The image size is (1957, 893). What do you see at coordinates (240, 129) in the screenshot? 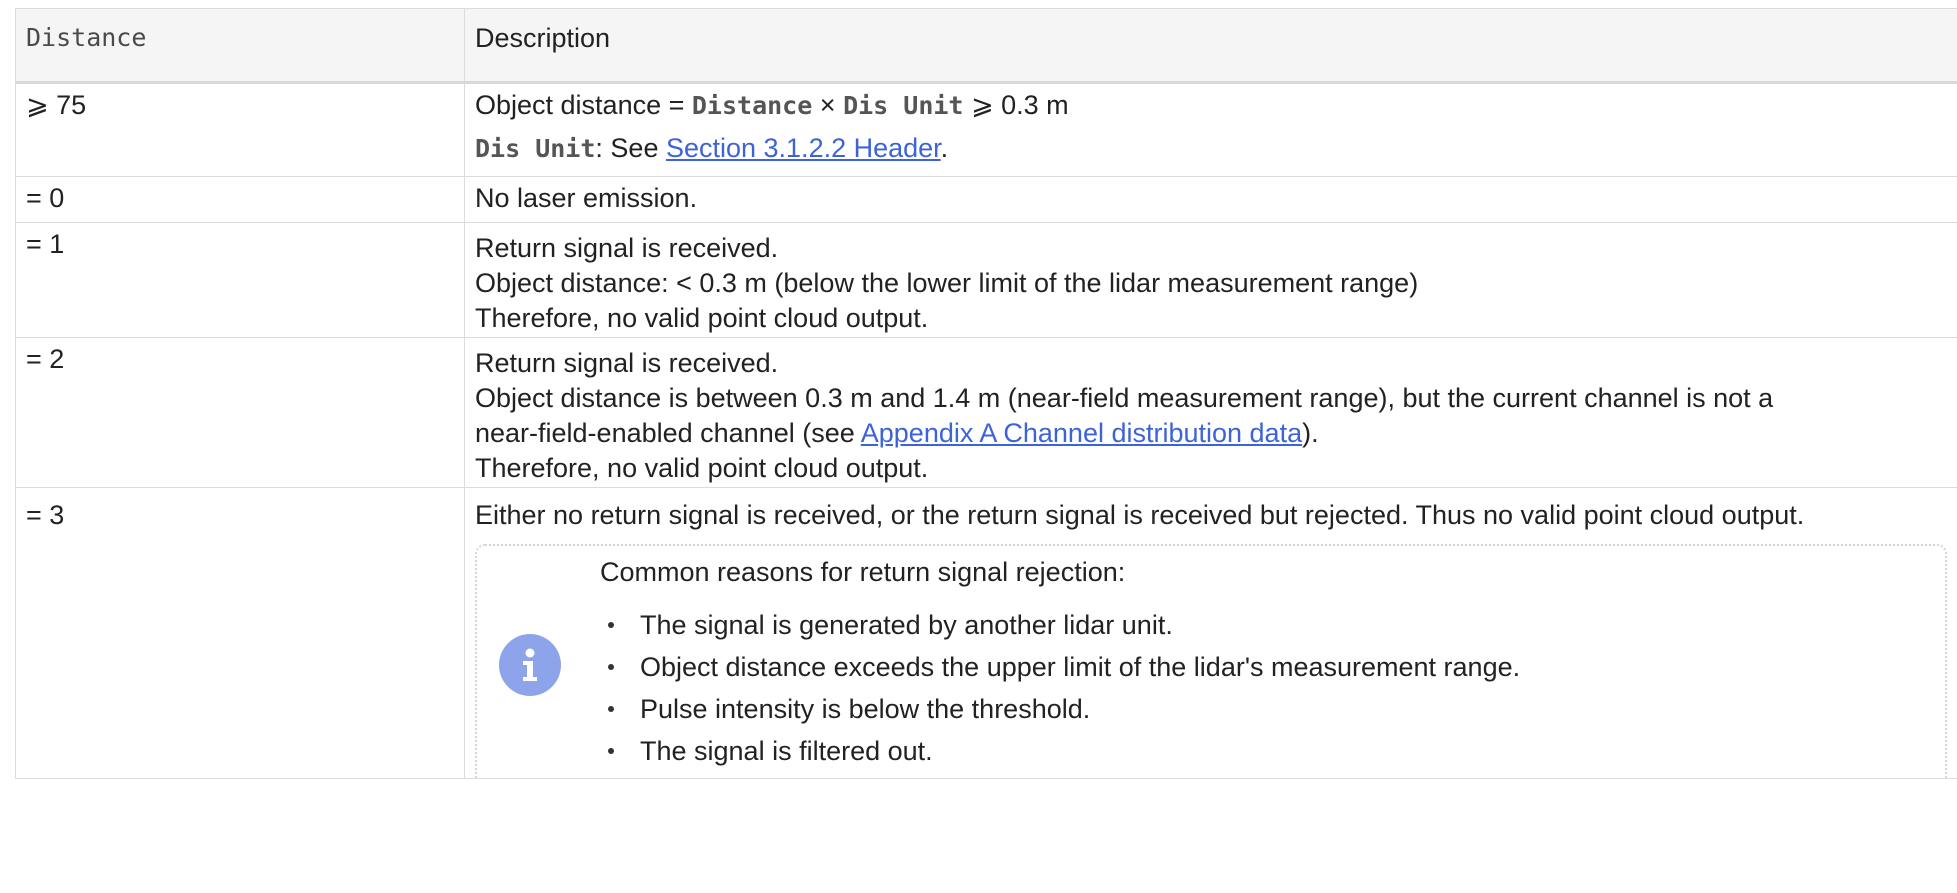
I see `distance-cell: ⩾ 75` at bounding box center [240, 129].